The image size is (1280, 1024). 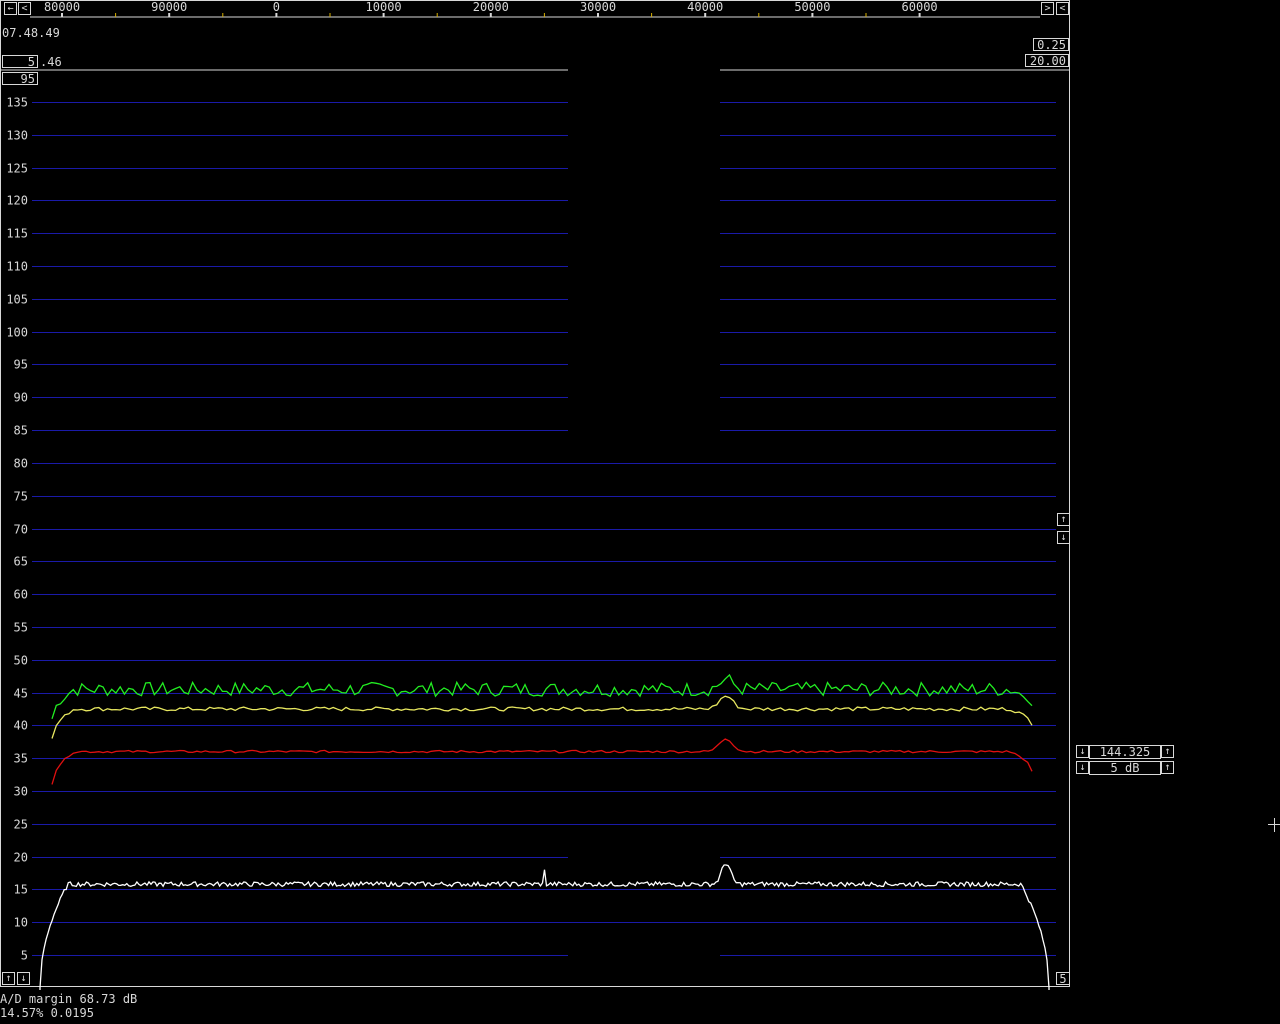 I want to click on y-tick-label: 20, so click(x=21, y=858).